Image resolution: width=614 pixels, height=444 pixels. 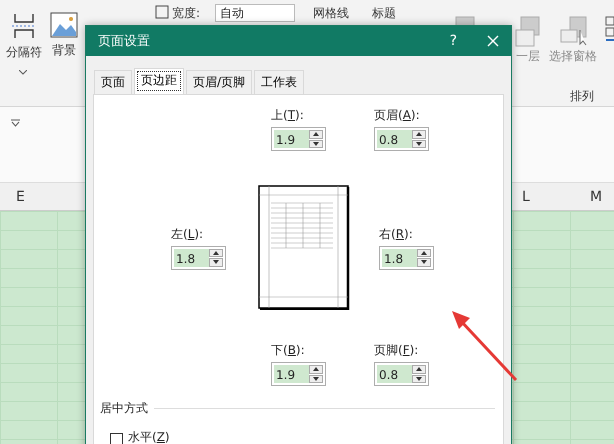 What do you see at coordinates (187, 234) in the screenshot?
I see `left-margin-label: 左(L):` at bounding box center [187, 234].